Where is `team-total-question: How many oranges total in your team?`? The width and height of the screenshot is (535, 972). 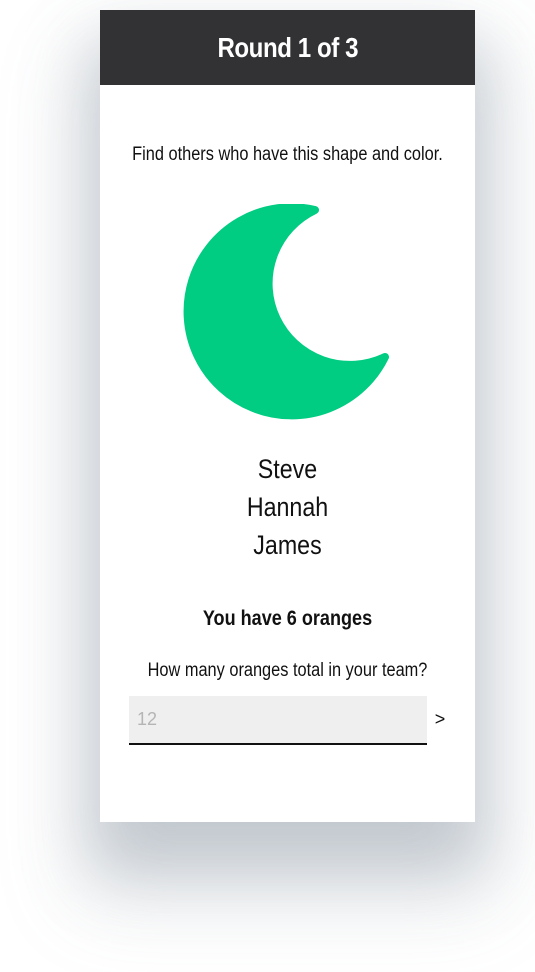 team-total-question: How many oranges total in your team? is located at coordinates (287, 670).